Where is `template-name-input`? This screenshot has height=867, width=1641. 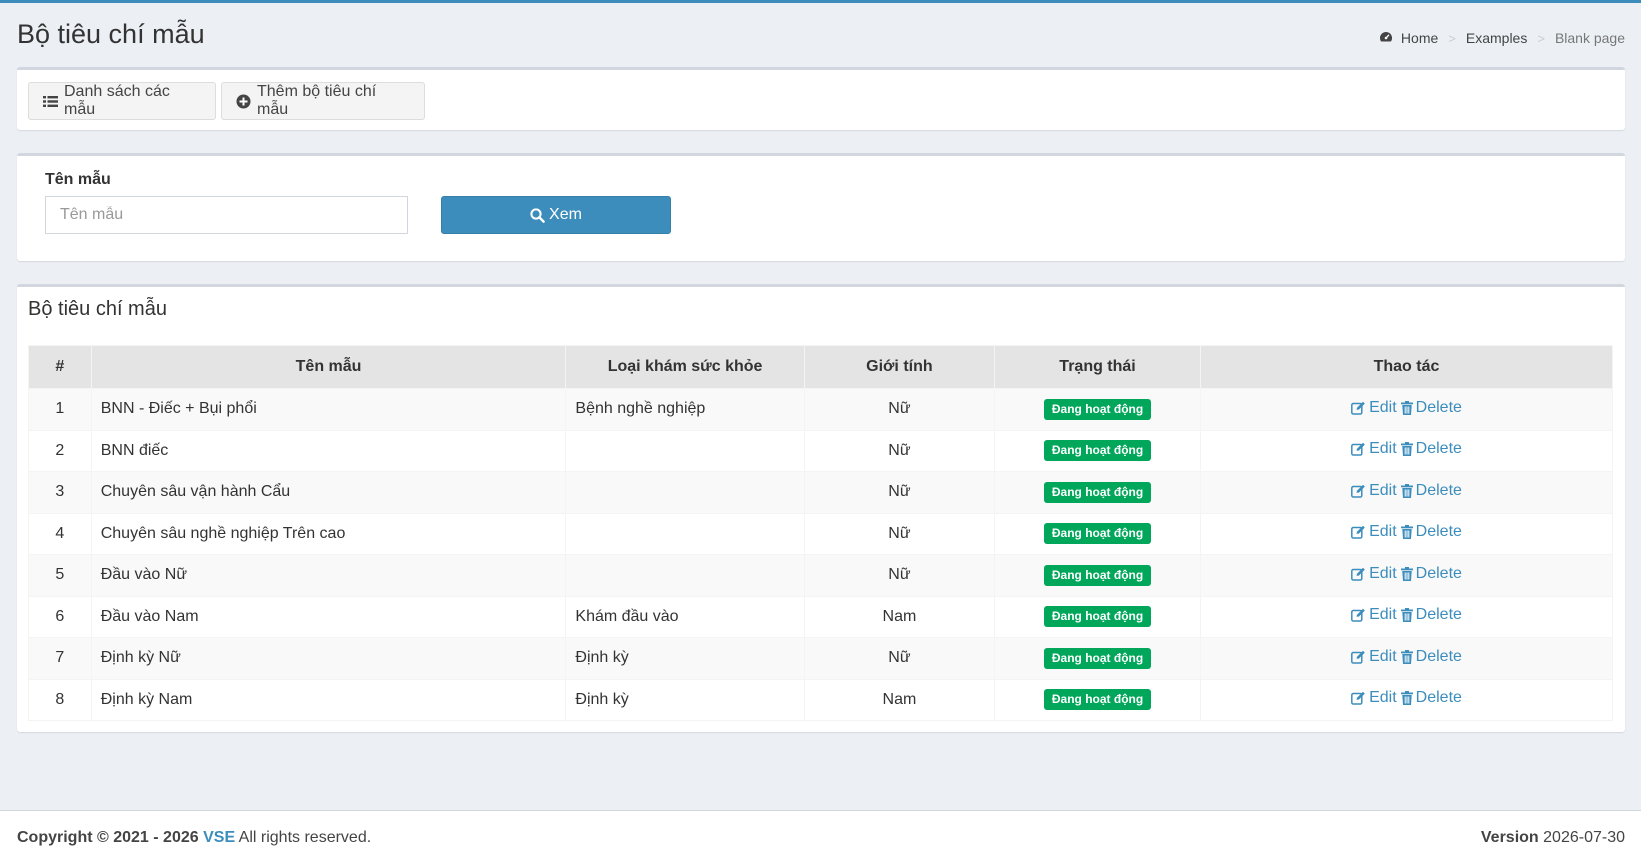 template-name-input is located at coordinates (226, 215).